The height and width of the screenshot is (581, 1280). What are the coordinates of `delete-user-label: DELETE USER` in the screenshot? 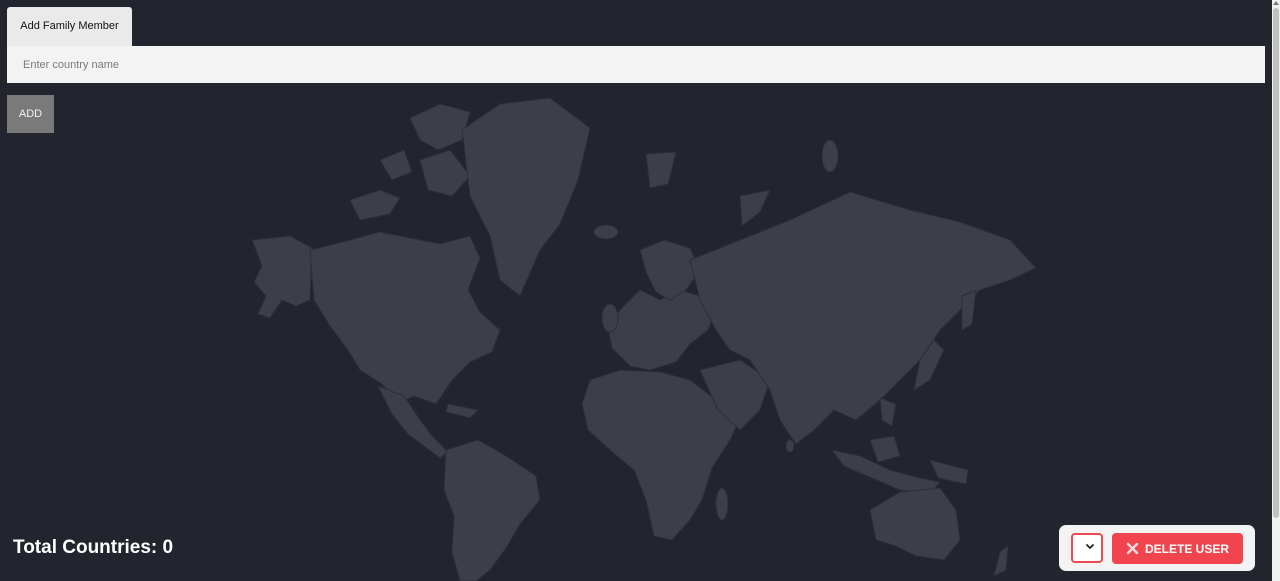 It's located at (1186, 548).